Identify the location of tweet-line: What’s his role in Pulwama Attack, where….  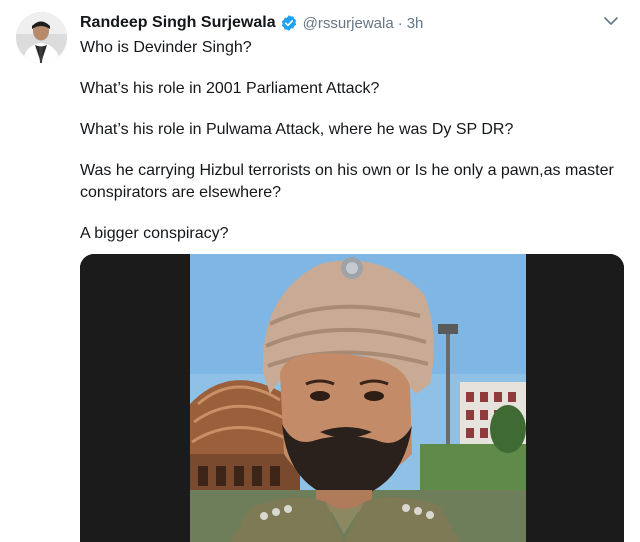
(297, 129).